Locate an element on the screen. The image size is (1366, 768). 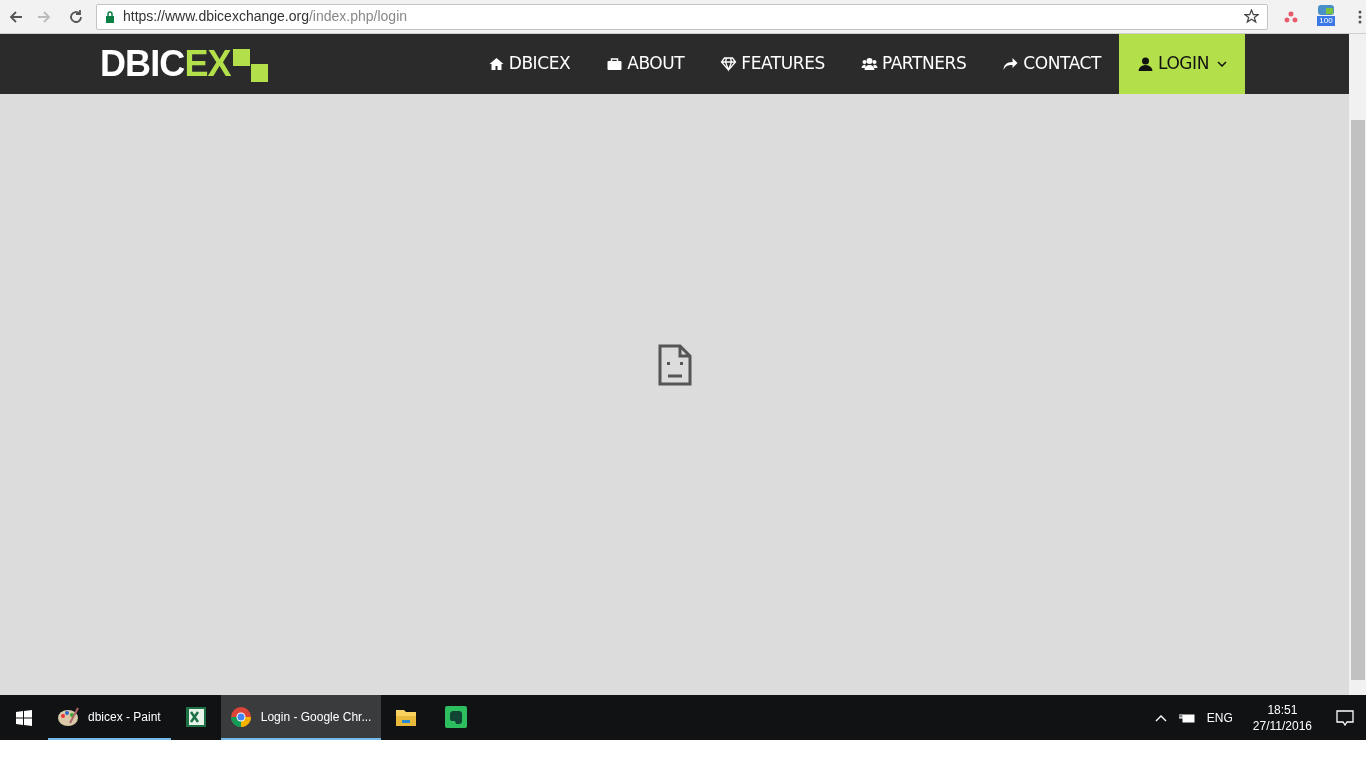
clock: 18:51 27/11/2016 is located at coordinates (1282, 717).